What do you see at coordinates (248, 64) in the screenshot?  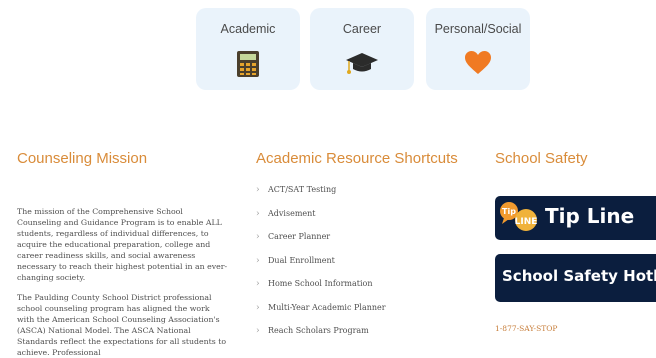 I see `calculator-icon` at bounding box center [248, 64].